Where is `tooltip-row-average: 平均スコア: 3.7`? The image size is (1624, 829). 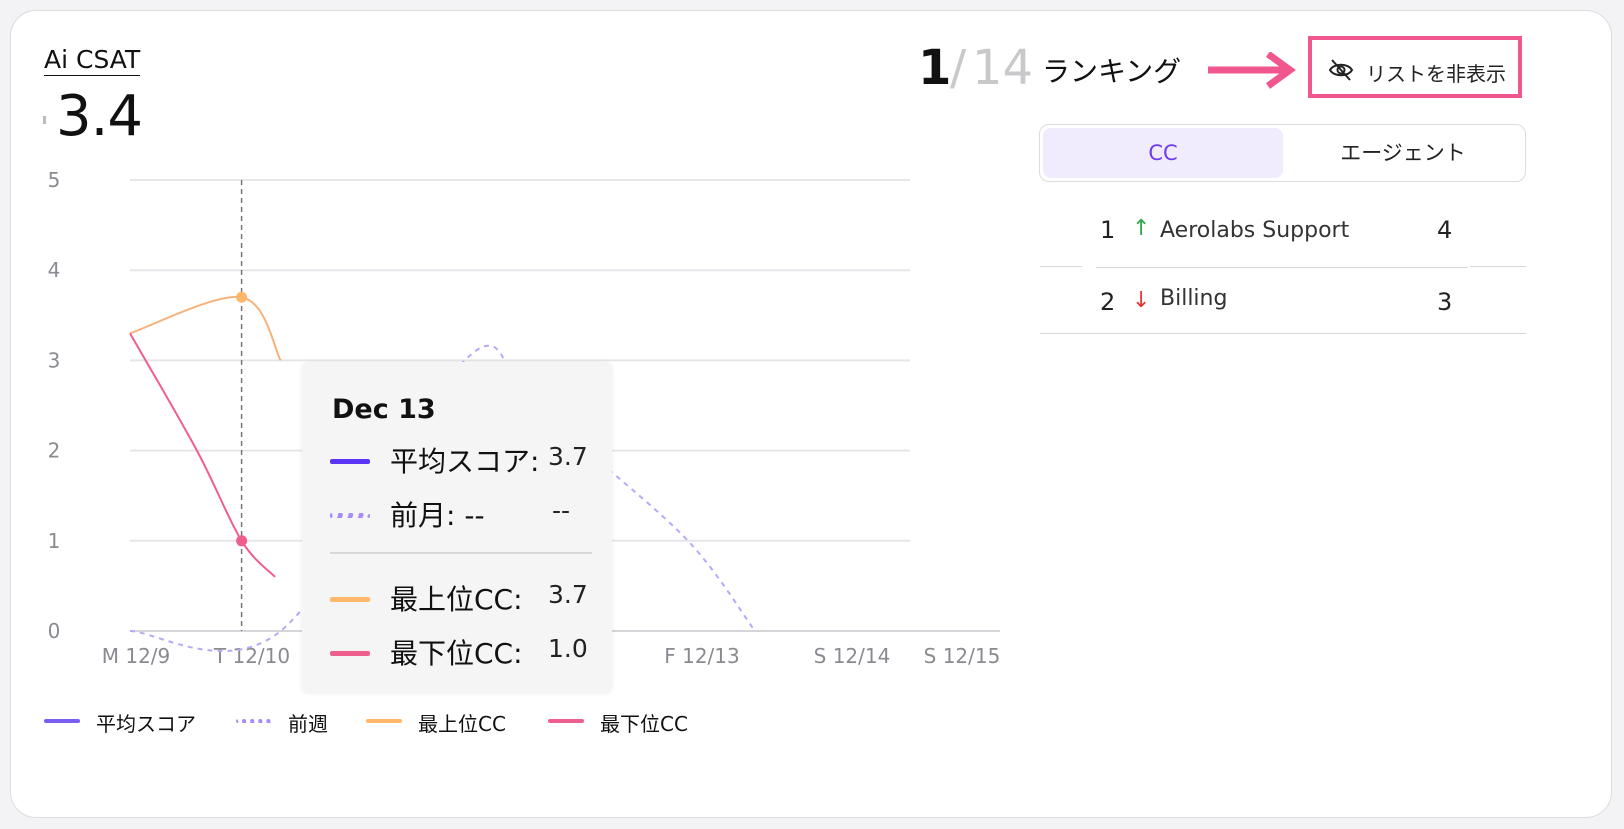 tooltip-row-average: 平均スコア: 3.7 is located at coordinates (465, 460).